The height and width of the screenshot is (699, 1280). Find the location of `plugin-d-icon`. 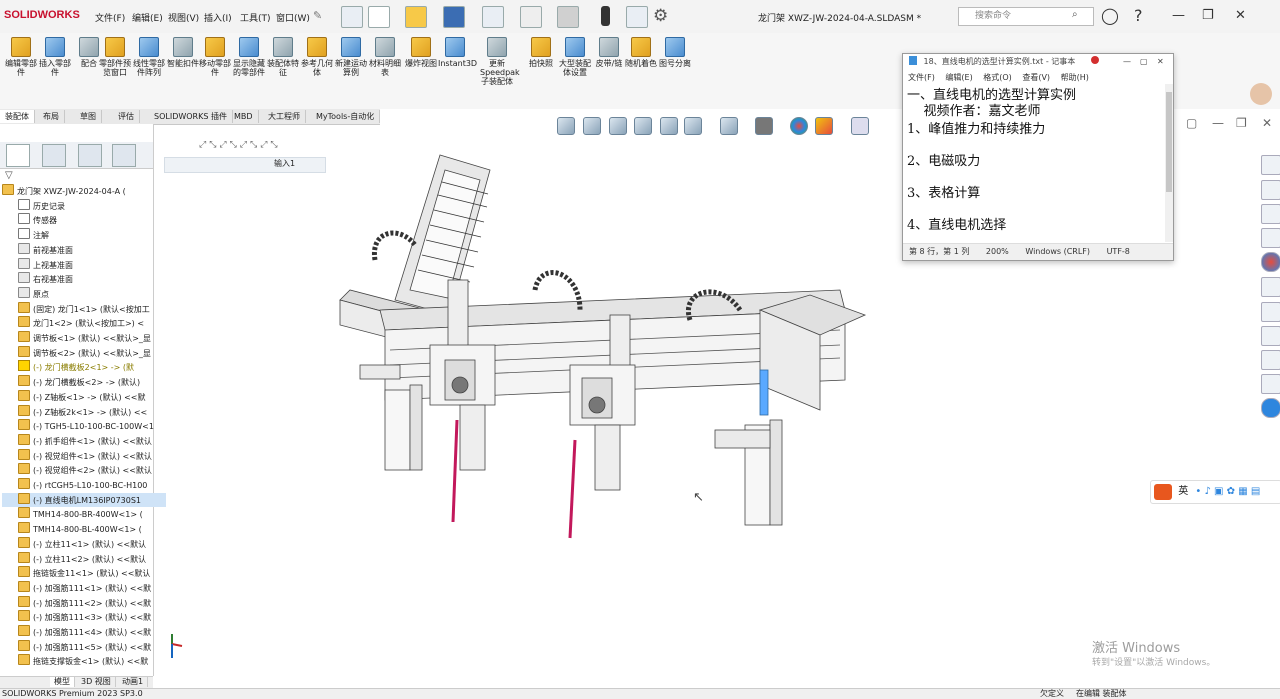

plugin-d-icon is located at coordinates (1270, 384).